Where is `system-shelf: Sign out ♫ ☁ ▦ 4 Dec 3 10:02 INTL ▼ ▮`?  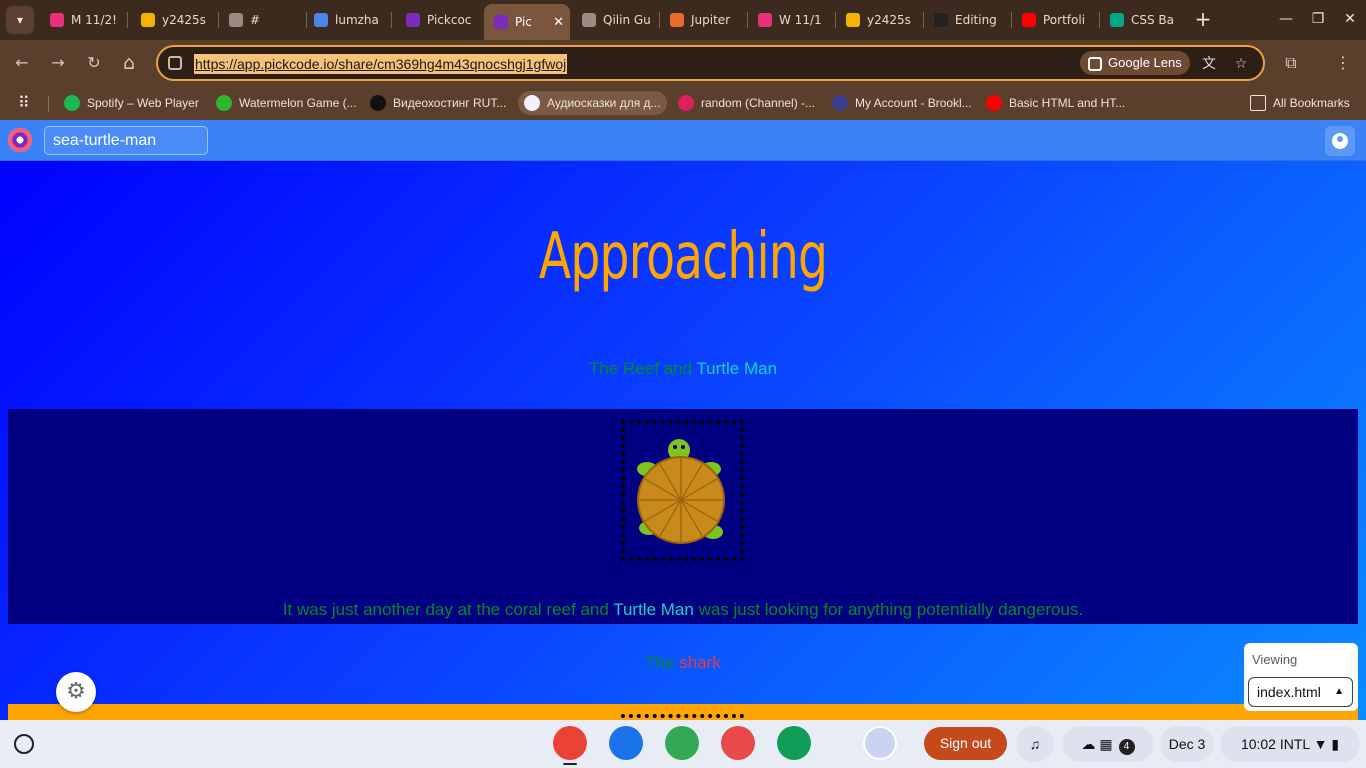 system-shelf: Sign out ♫ ☁ ▦ 4 Dec 3 10:02 INTL ▼ ▮ is located at coordinates (683, 744).